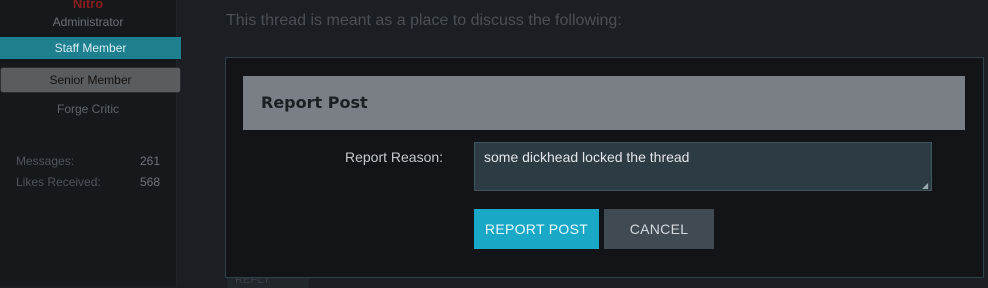 The image size is (988, 288). Describe the element at coordinates (604, 103) in the screenshot. I see `dialog-header: Report Post` at that location.